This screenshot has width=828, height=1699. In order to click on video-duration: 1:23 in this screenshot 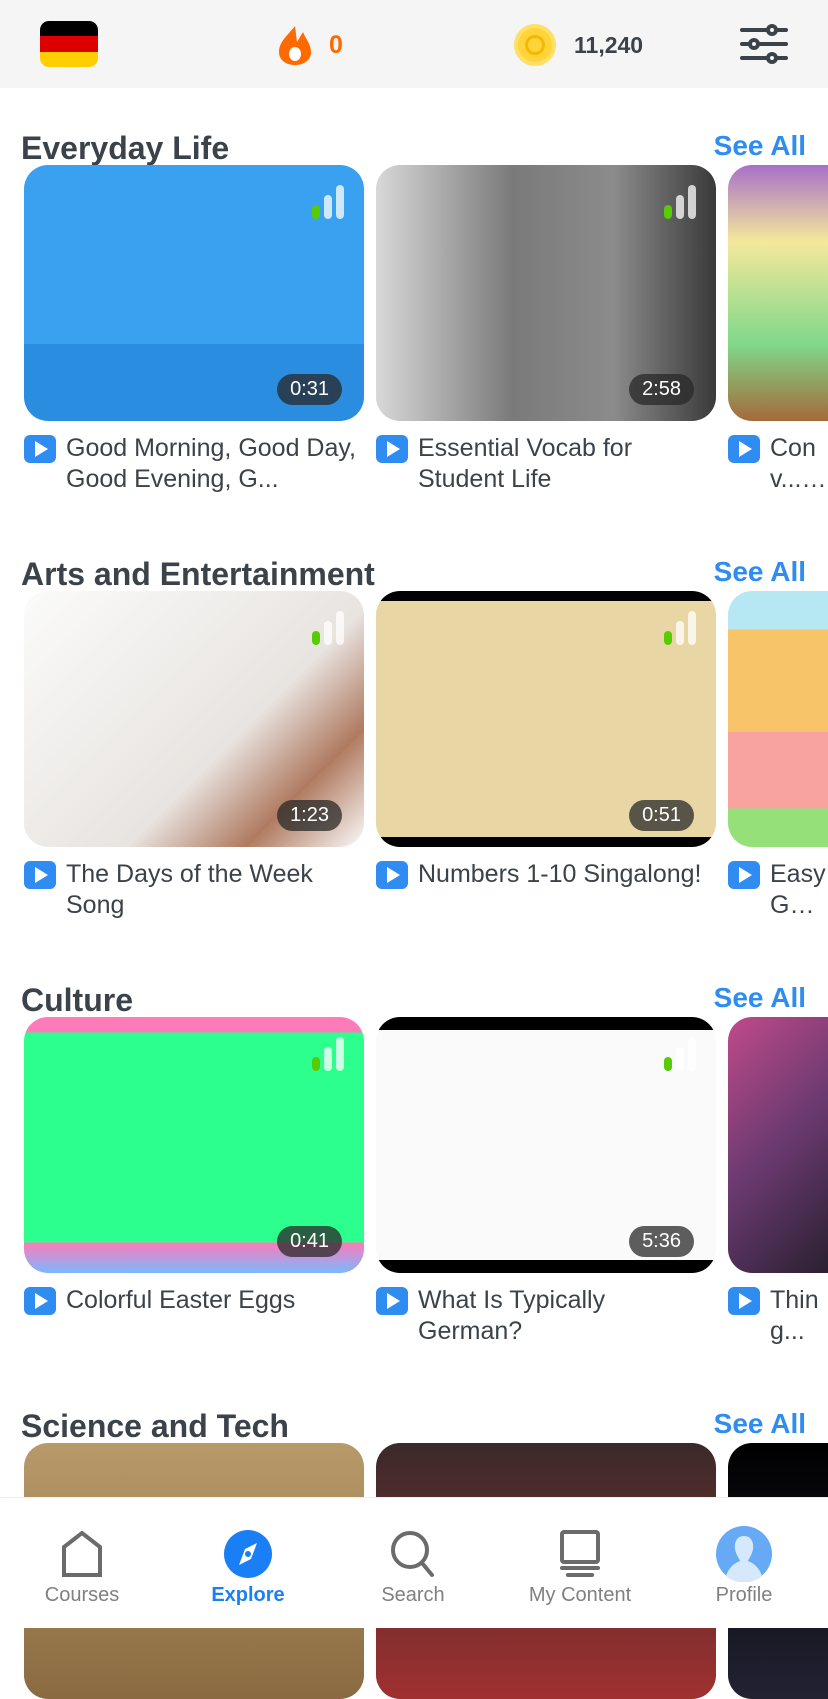, I will do `click(309, 815)`.